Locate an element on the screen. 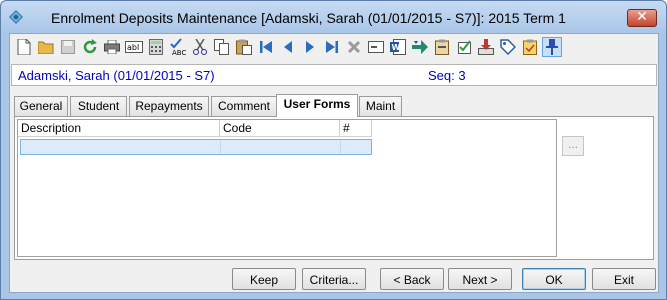  field-icon: abl is located at coordinates (134, 47).